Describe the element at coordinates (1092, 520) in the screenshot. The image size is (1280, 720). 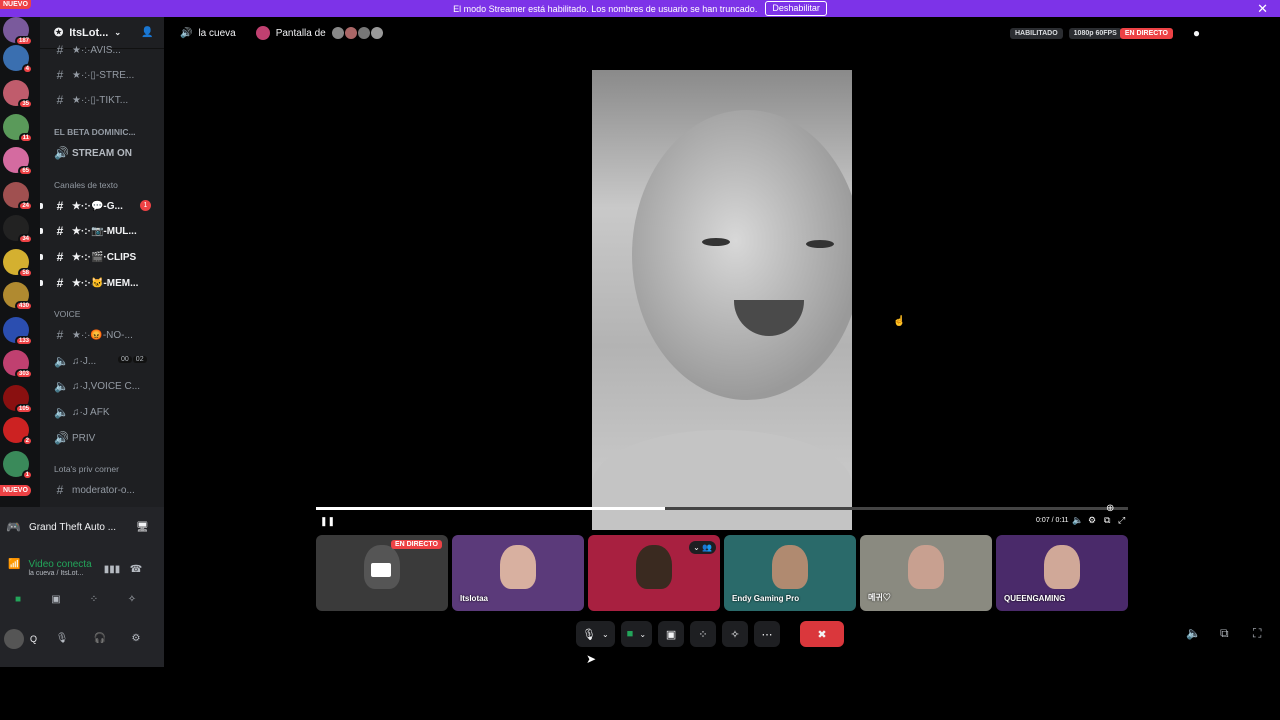
I see `settings-icon: ⚙` at that location.